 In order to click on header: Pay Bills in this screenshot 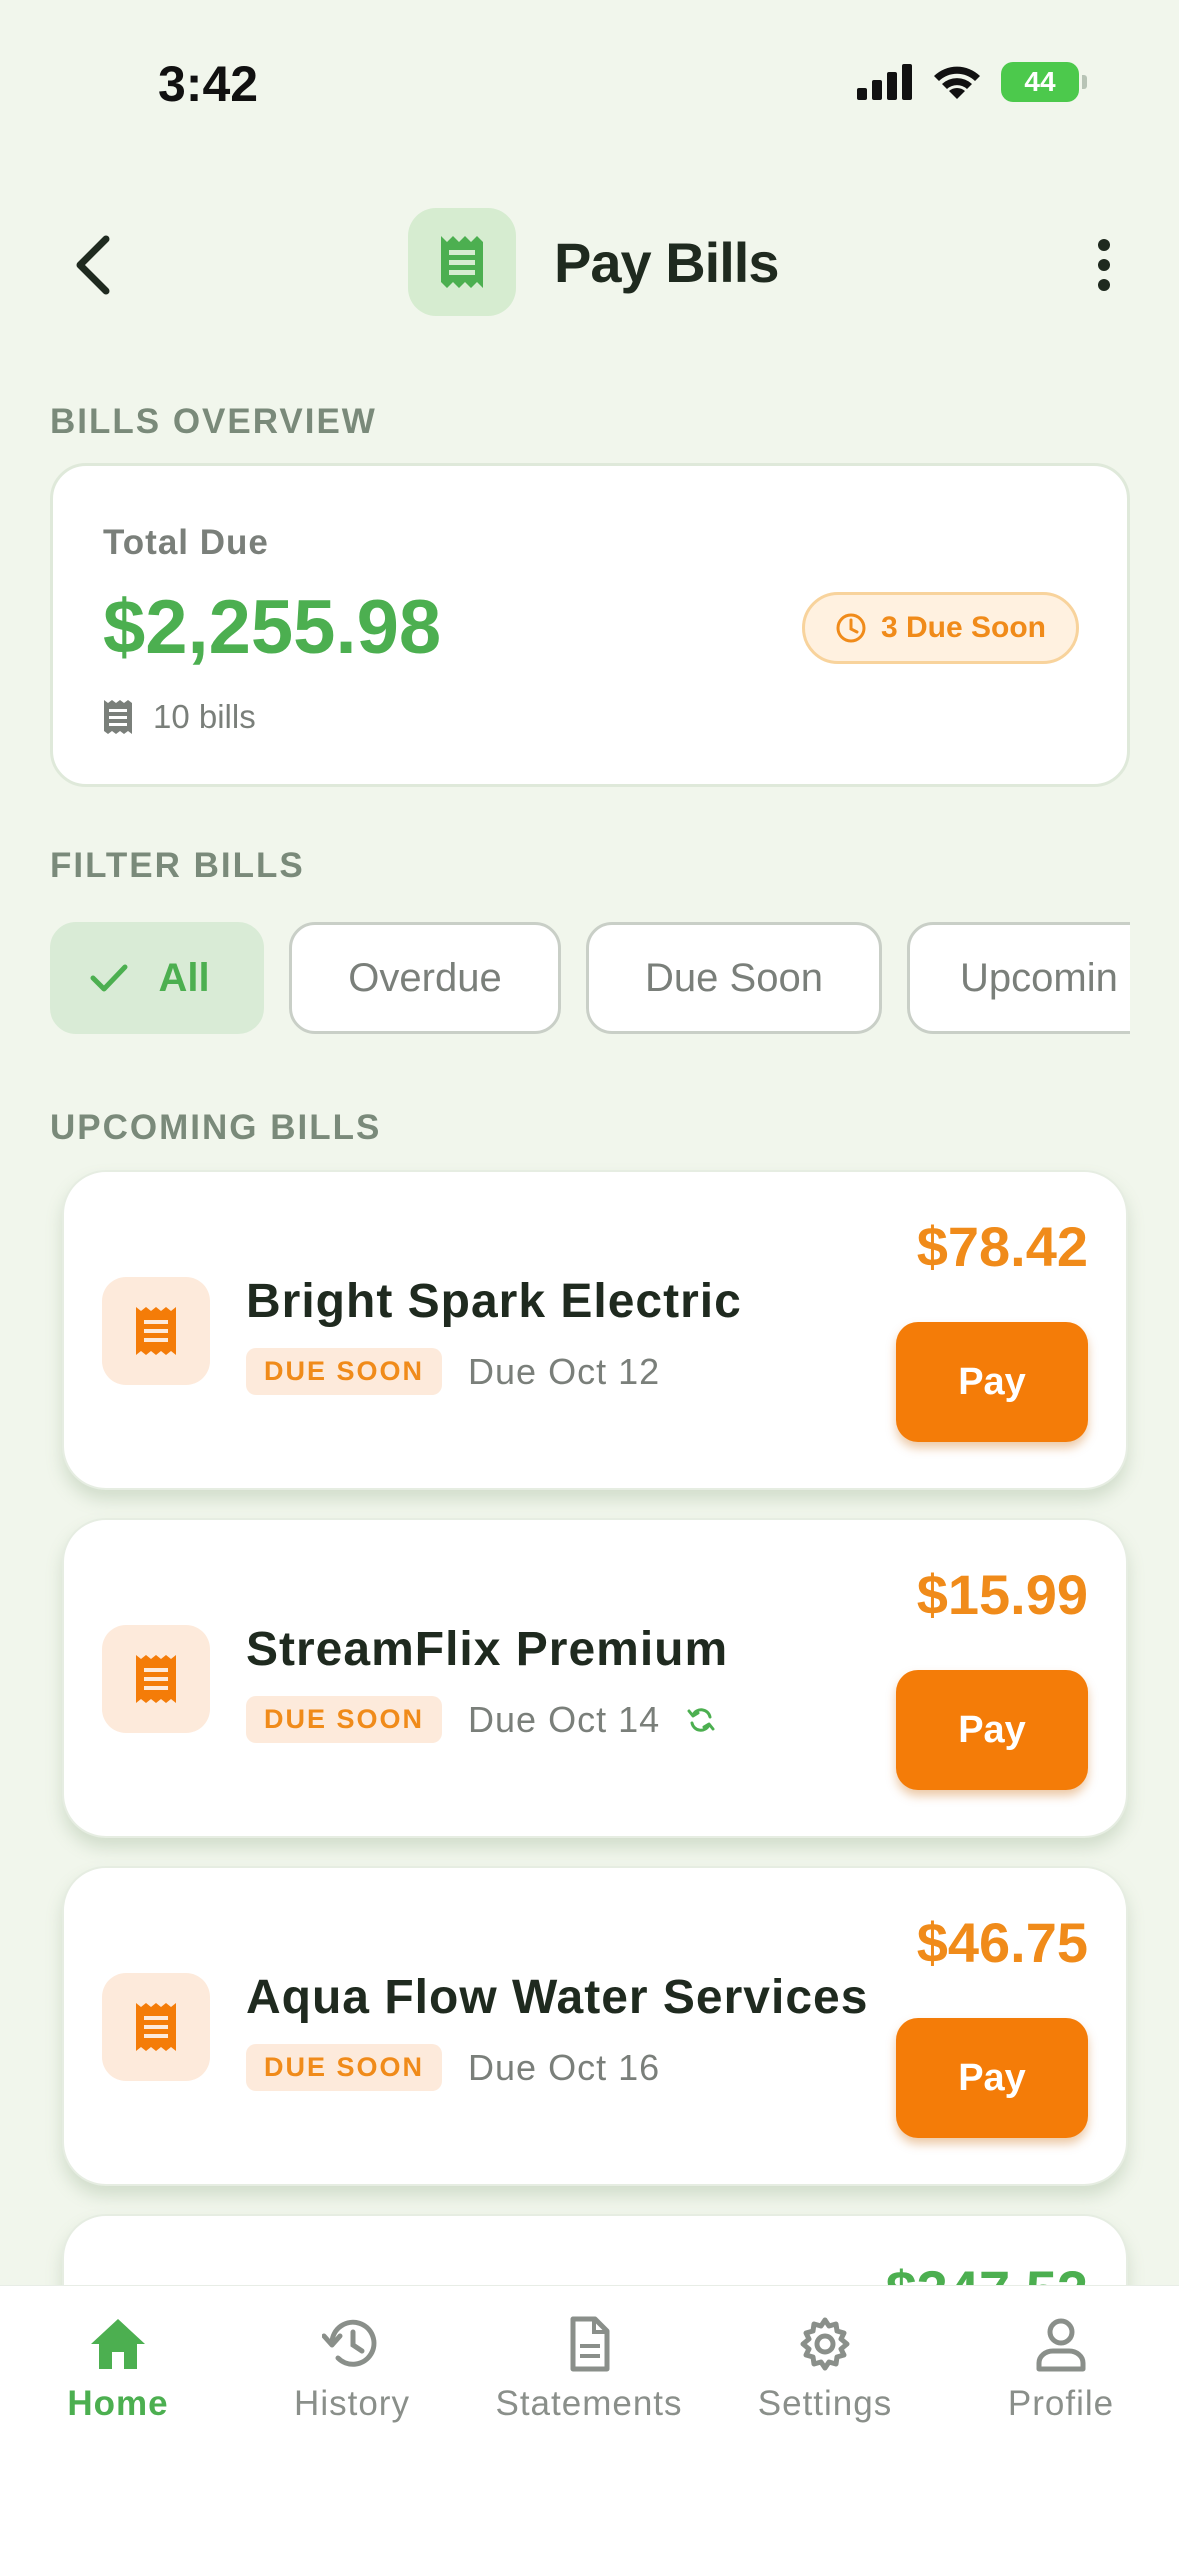, I will do `click(589, 265)`.